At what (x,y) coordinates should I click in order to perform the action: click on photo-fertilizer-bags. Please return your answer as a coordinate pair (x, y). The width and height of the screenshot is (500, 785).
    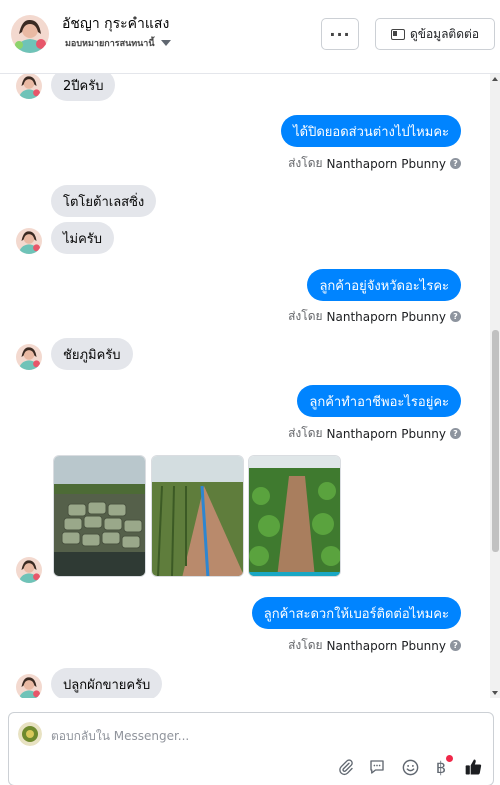
    Looking at the image, I should click on (99, 516).